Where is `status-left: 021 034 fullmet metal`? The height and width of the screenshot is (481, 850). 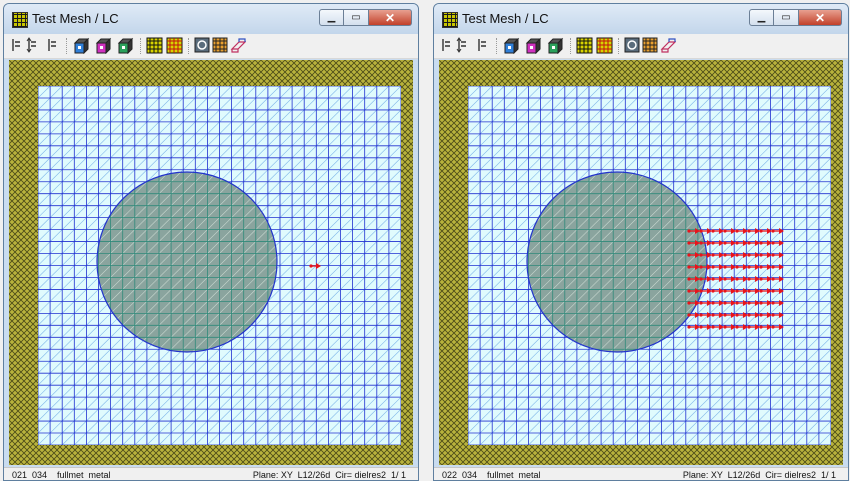 status-left: 021 034 fullmet metal is located at coordinates (61, 475).